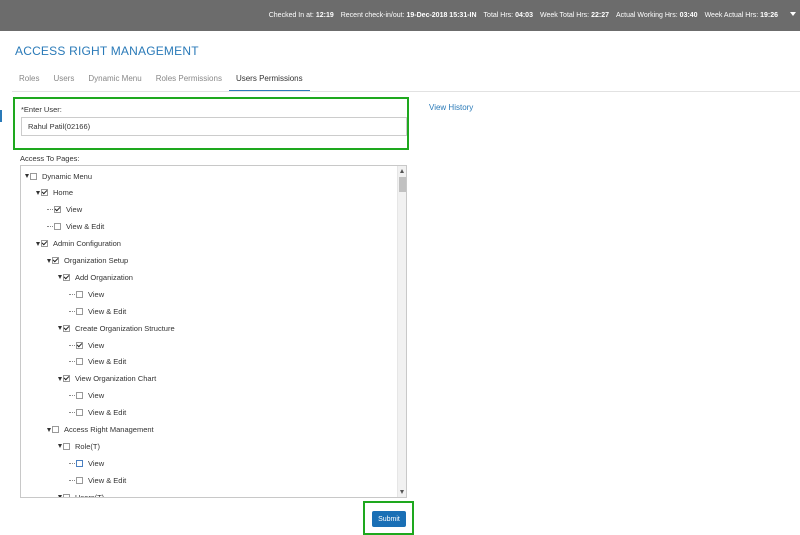  I want to click on chevron-down-icon, so click(793, 14).